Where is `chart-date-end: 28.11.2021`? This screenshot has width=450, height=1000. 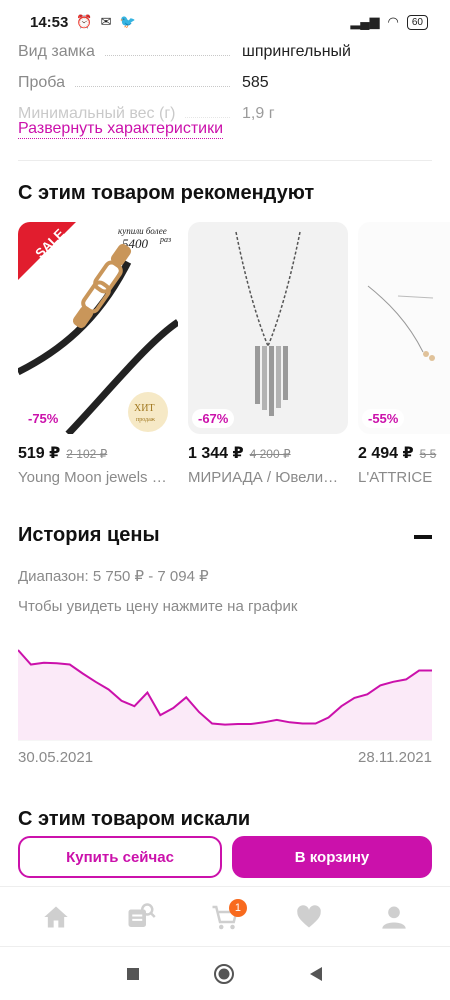
chart-date-end: 28.11.2021 is located at coordinates (395, 757).